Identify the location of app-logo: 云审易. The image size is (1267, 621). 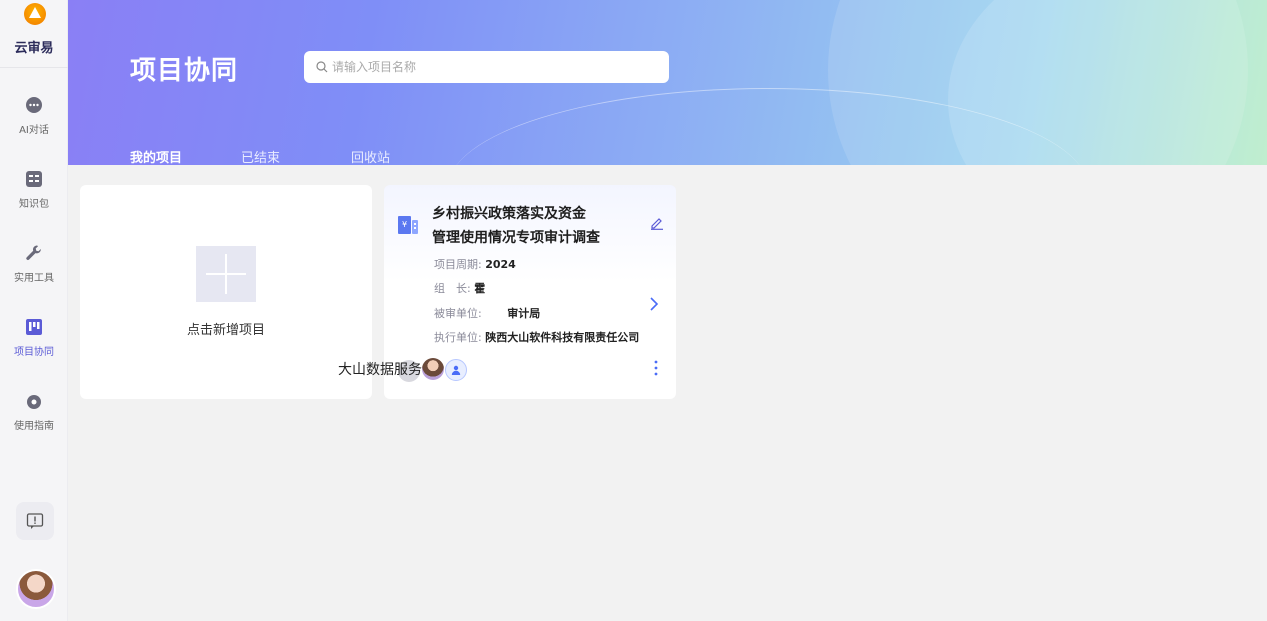
(34, 34).